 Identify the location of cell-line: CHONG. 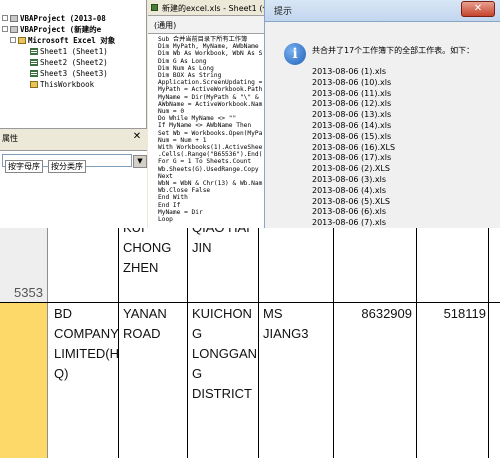
(147, 247).